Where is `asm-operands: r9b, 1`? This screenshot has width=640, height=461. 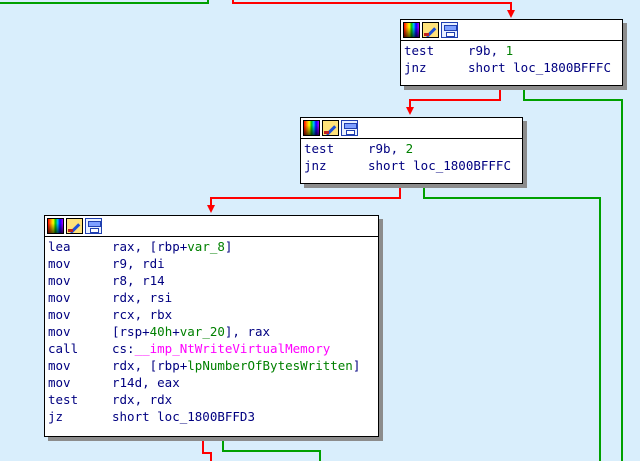 asm-operands: r9b, 1 is located at coordinates (490, 50).